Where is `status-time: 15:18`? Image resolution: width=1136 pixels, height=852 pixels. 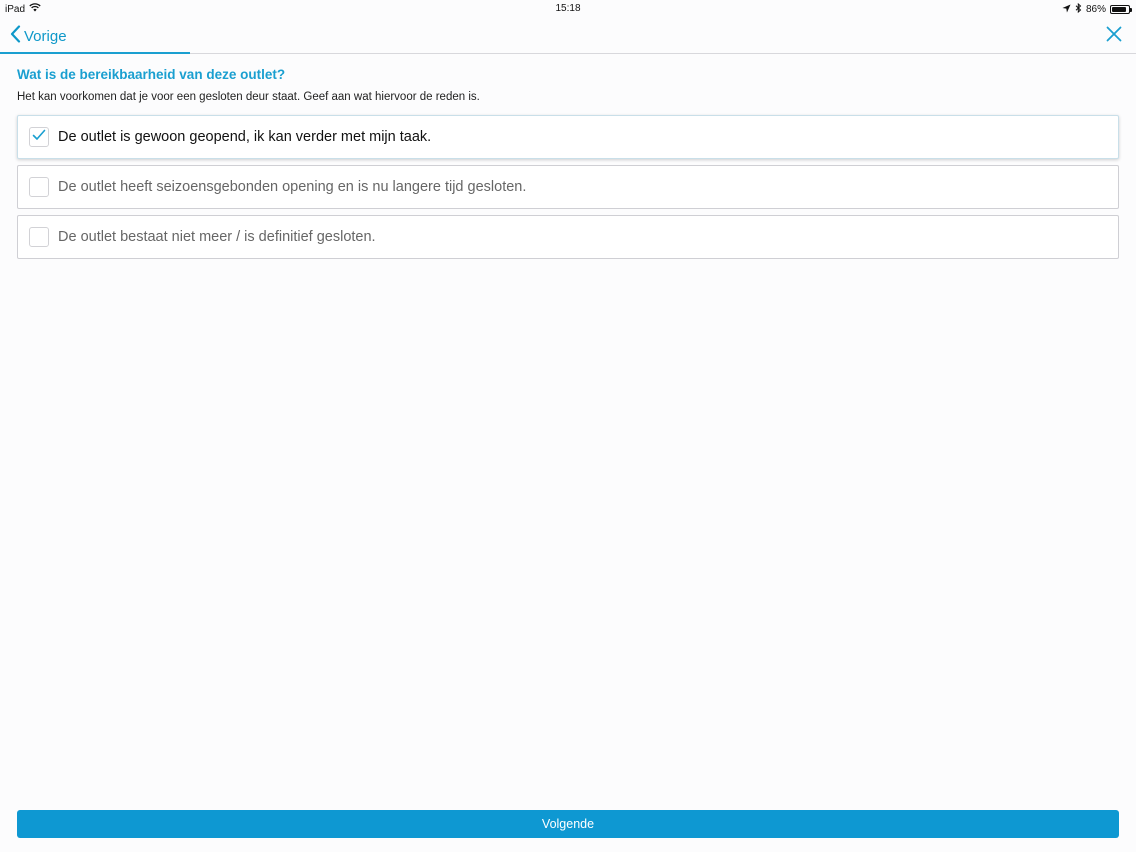
status-time: 15:18 is located at coordinates (568, 8).